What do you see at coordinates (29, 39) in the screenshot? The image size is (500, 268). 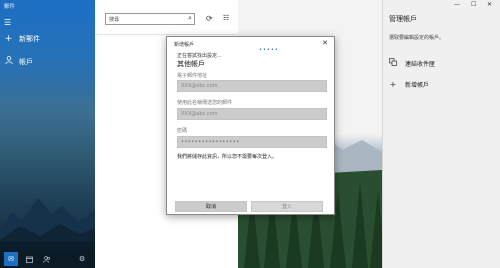 I see `new-mail-label: 新郵件` at bounding box center [29, 39].